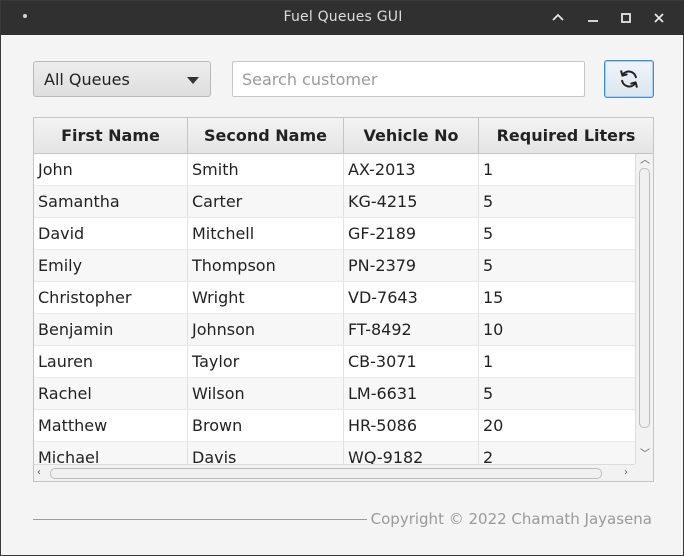 The width and height of the screenshot is (684, 556). I want to click on cell-first-name: Rachel, so click(111, 393).